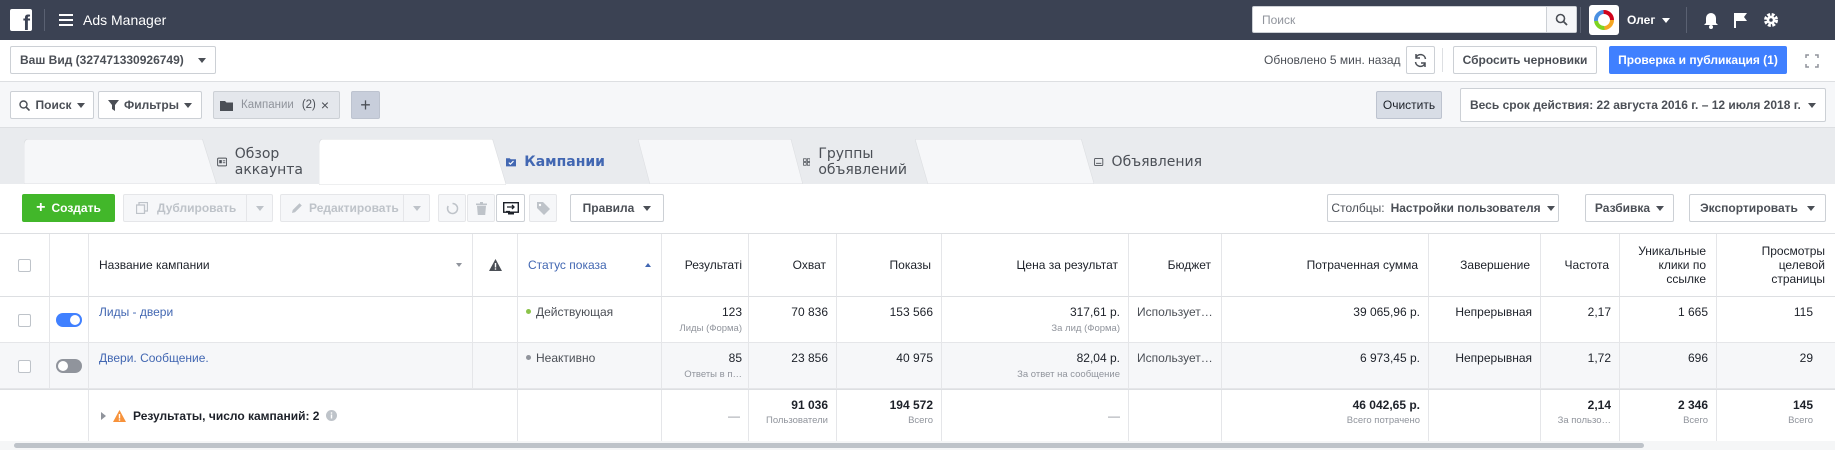 This screenshot has height=450, width=1835. Describe the element at coordinates (590, 265) in the screenshot. I see `column-header-delivery-status: Статус показа` at that location.